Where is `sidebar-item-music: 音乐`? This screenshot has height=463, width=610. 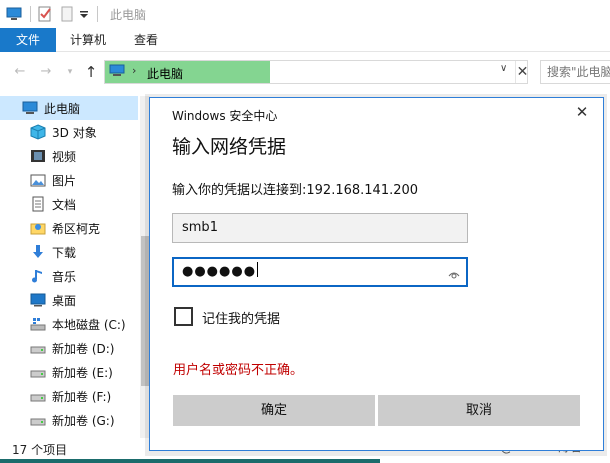 sidebar-item-music: 音乐 is located at coordinates (69, 276).